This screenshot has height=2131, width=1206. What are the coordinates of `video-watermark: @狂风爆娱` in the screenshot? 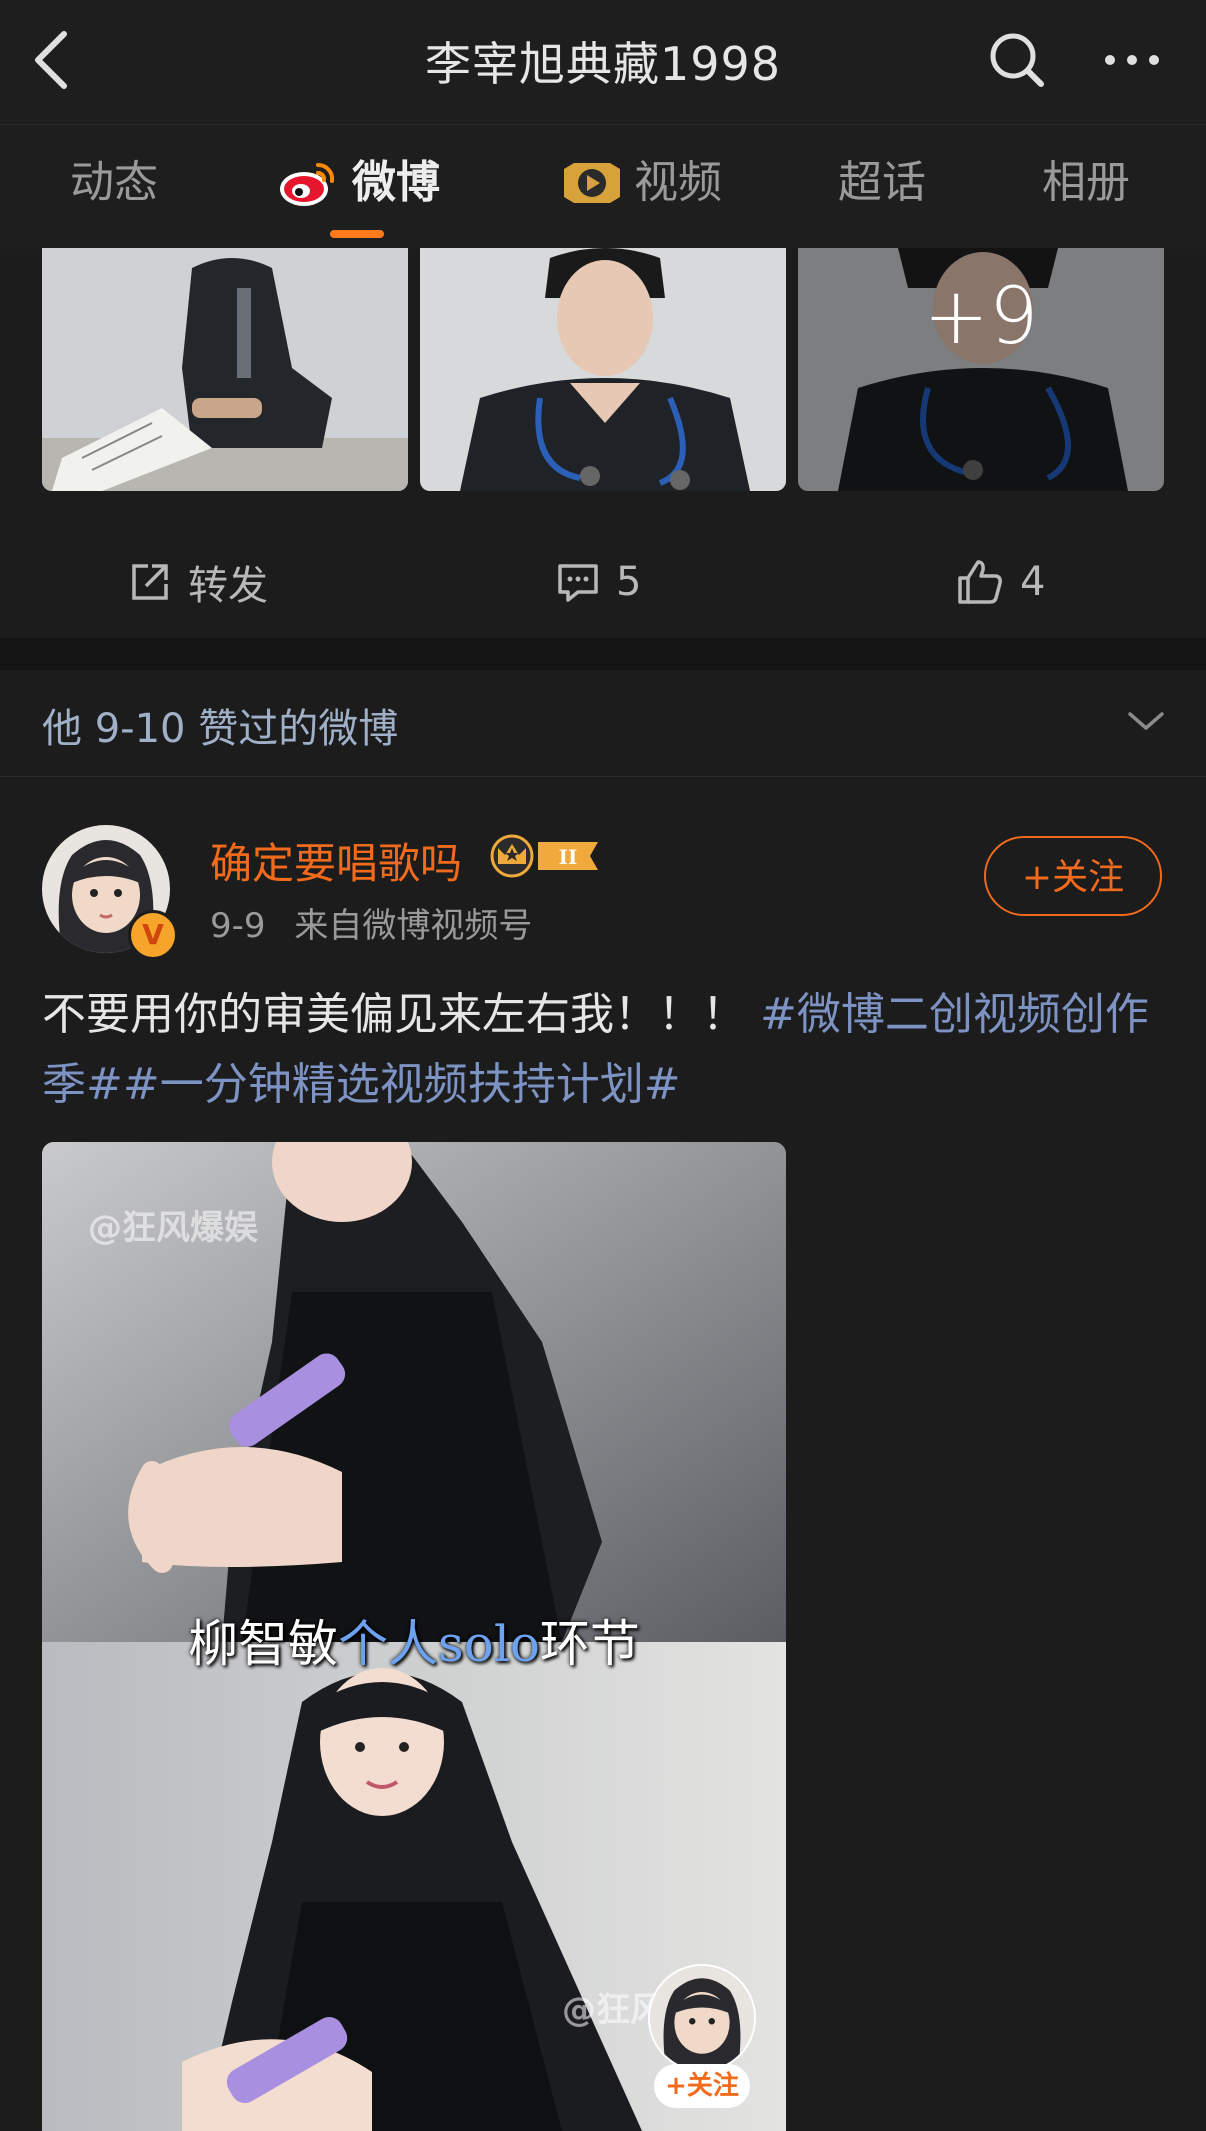 It's located at (173, 1228).